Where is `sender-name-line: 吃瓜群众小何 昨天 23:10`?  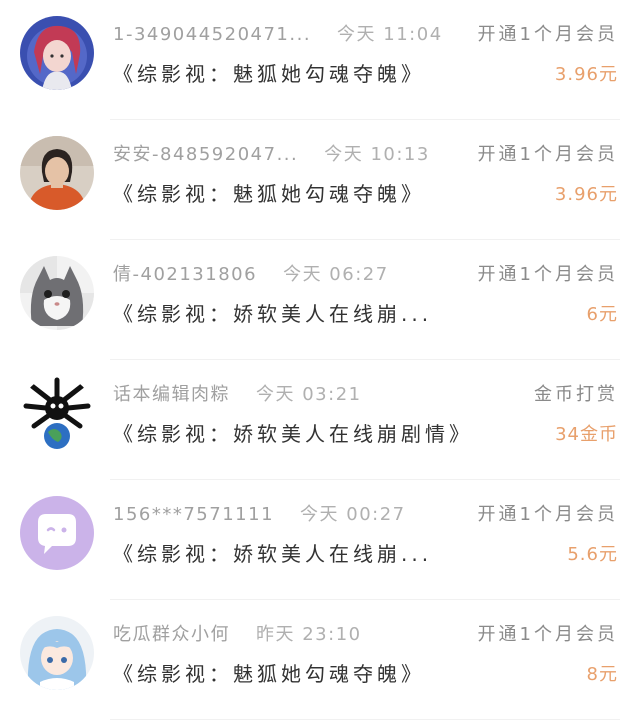
sender-name-line: 吃瓜群众小何 昨天 23:10 is located at coordinates (288, 633).